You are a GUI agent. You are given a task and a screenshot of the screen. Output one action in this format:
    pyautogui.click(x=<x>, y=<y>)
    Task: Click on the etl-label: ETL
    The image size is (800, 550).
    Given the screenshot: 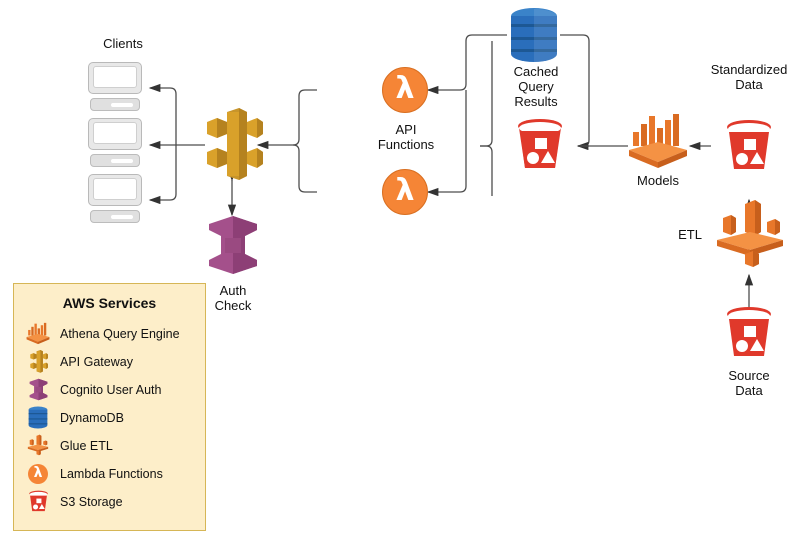 What is the action you would take?
    pyautogui.click(x=690, y=234)
    